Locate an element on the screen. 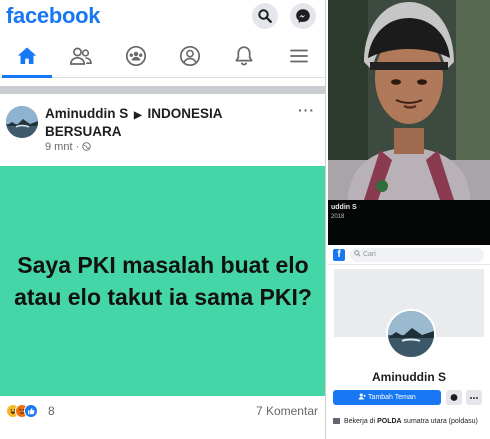  author-avatar is located at coordinates (22, 122).